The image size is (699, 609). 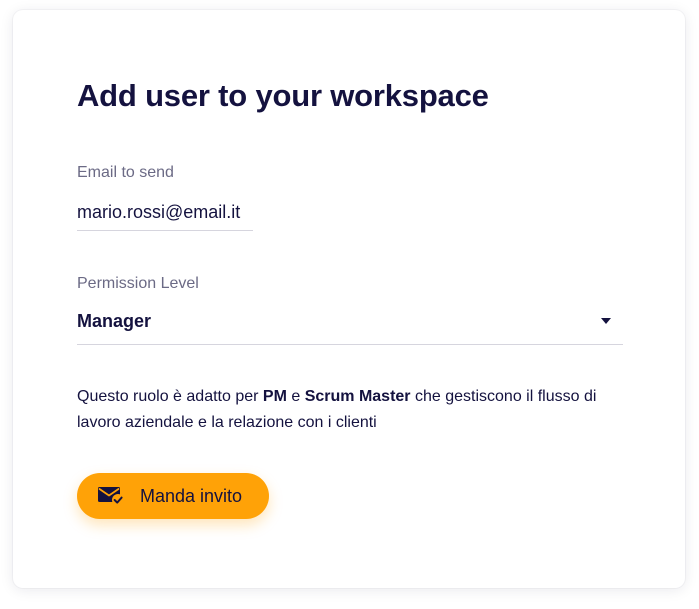 What do you see at coordinates (114, 321) in the screenshot?
I see `permission-selected-value: Manager` at bounding box center [114, 321].